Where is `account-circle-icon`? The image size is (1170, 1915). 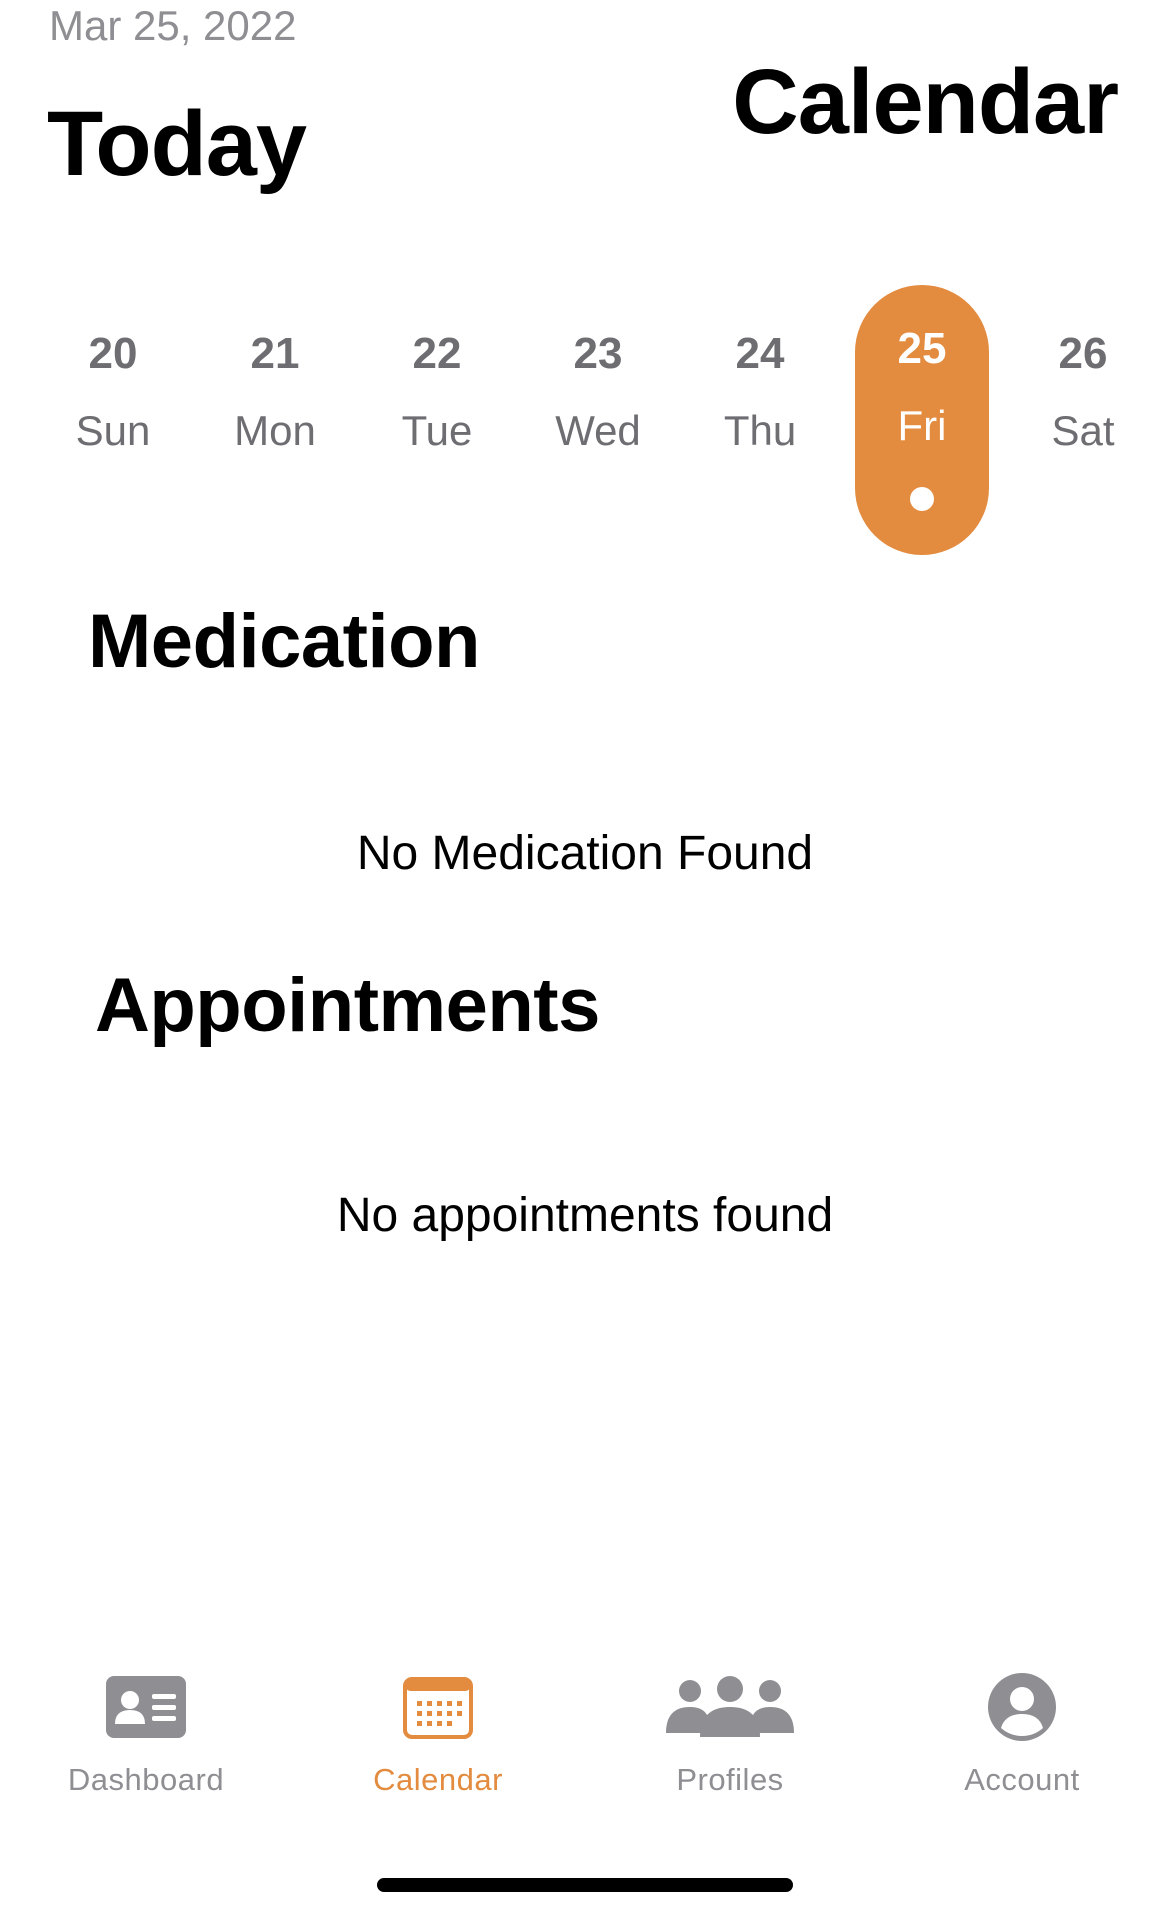
account-circle-icon is located at coordinates (1022, 1707).